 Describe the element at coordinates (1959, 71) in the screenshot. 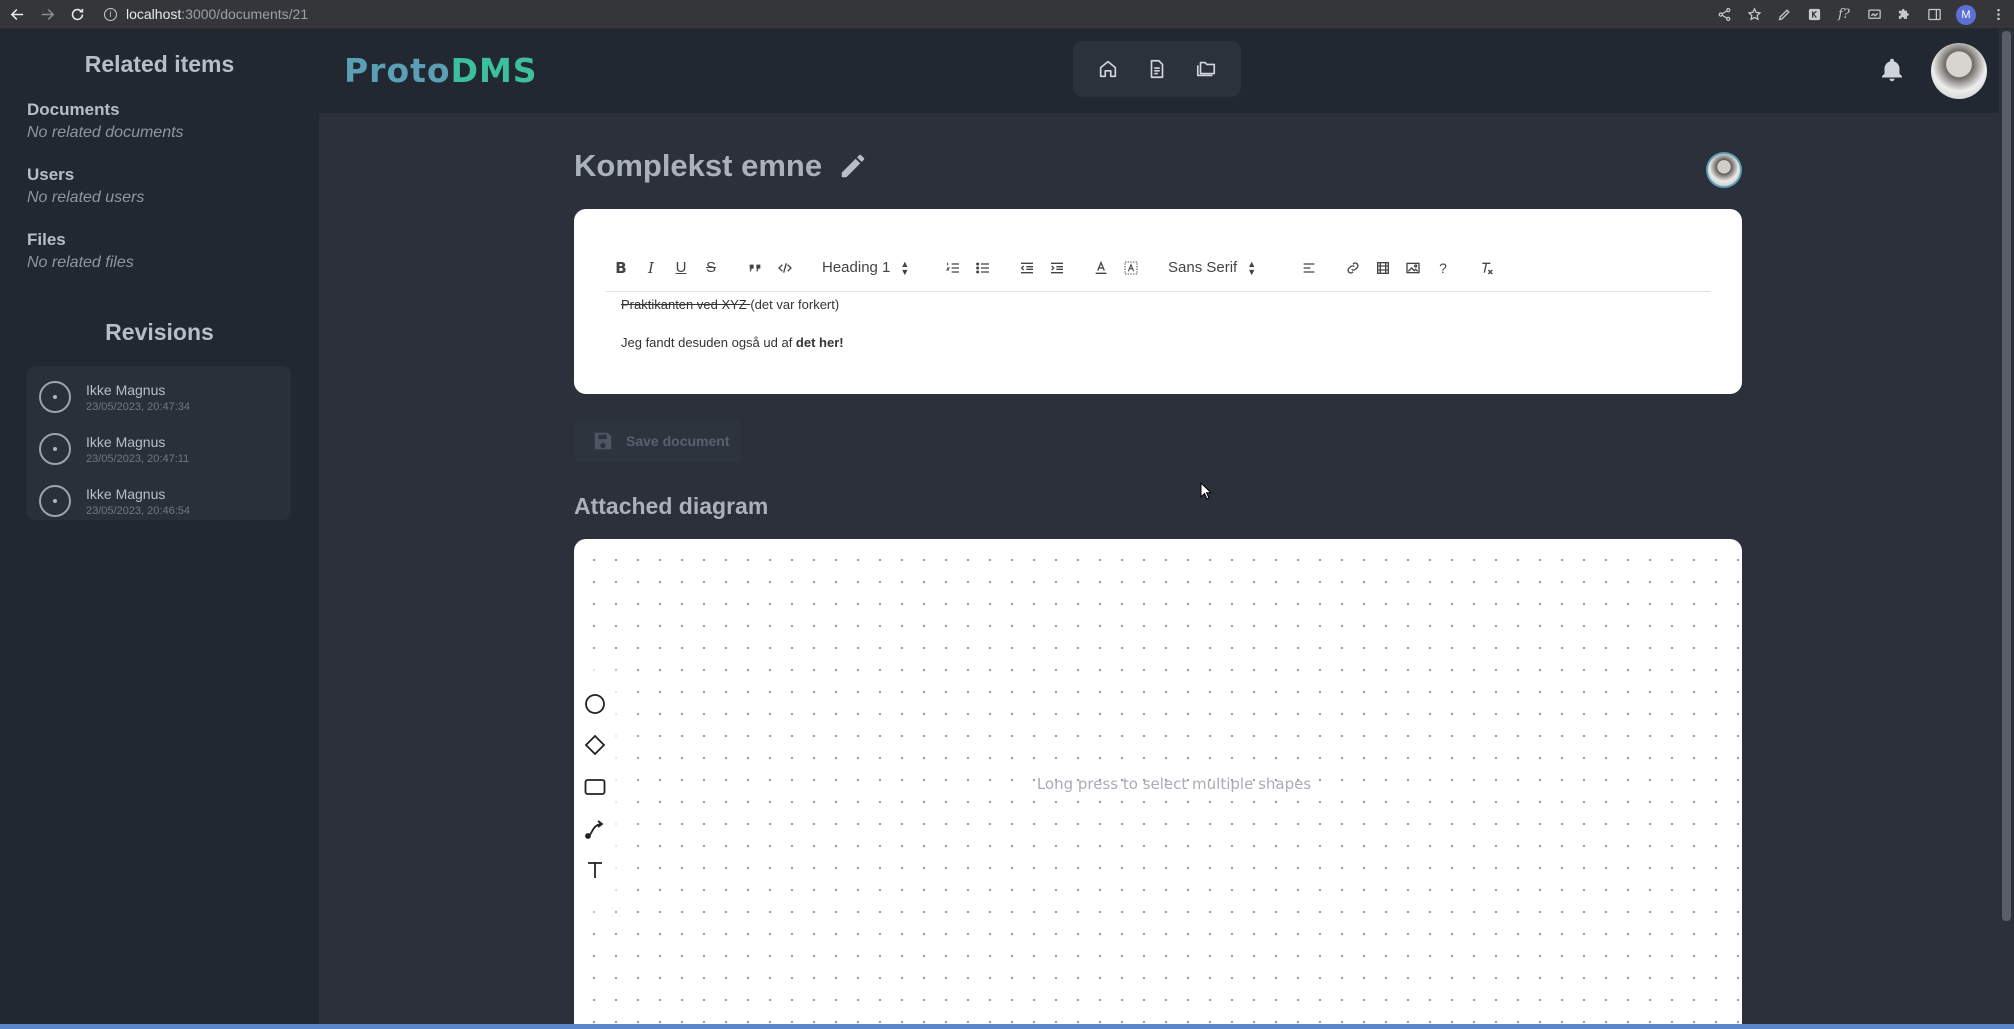

I see `user-avatar` at that location.